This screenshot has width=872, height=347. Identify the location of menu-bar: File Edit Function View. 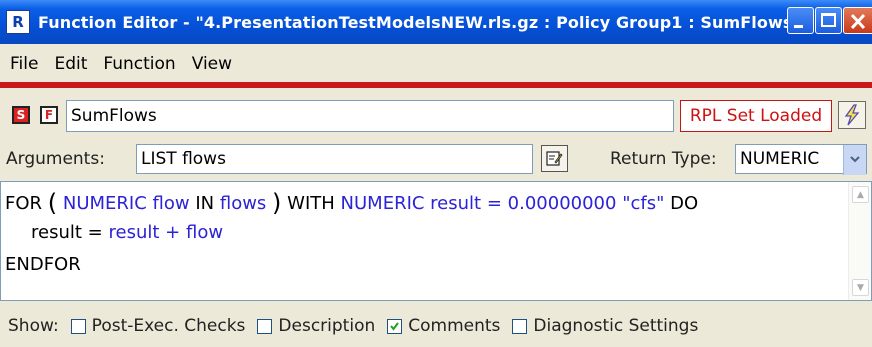
(436, 64).